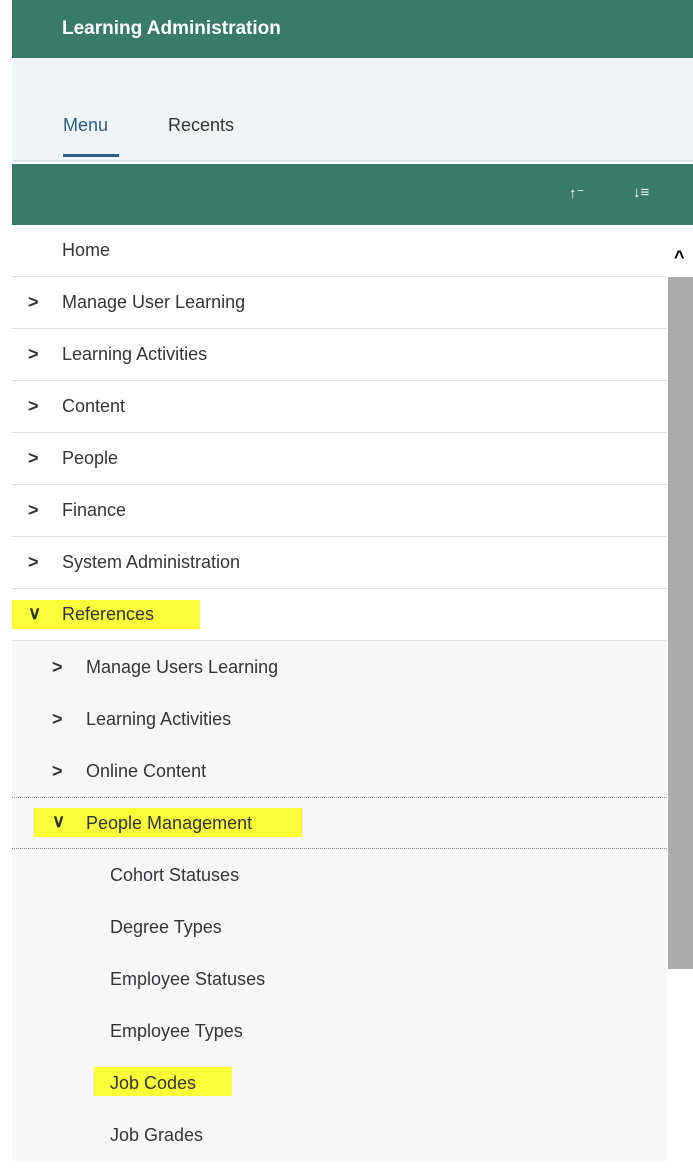 Image resolution: width=693 pixels, height=1168 pixels. I want to click on menu-item-label: References, so click(108, 614).